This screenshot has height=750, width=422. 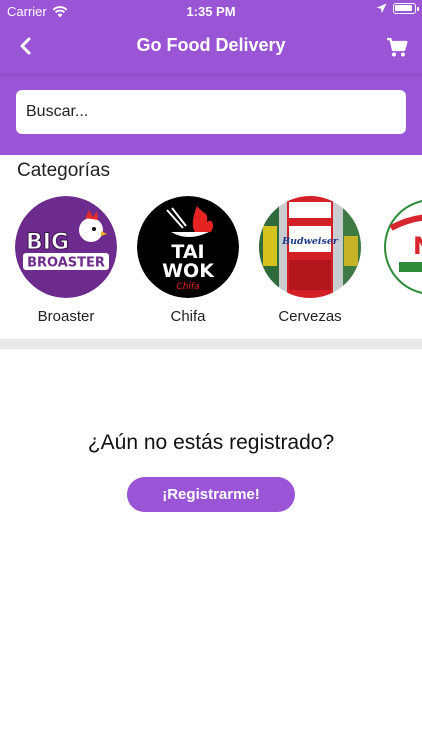 I want to click on svg-text: Chifa, so click(x=187, y=287).